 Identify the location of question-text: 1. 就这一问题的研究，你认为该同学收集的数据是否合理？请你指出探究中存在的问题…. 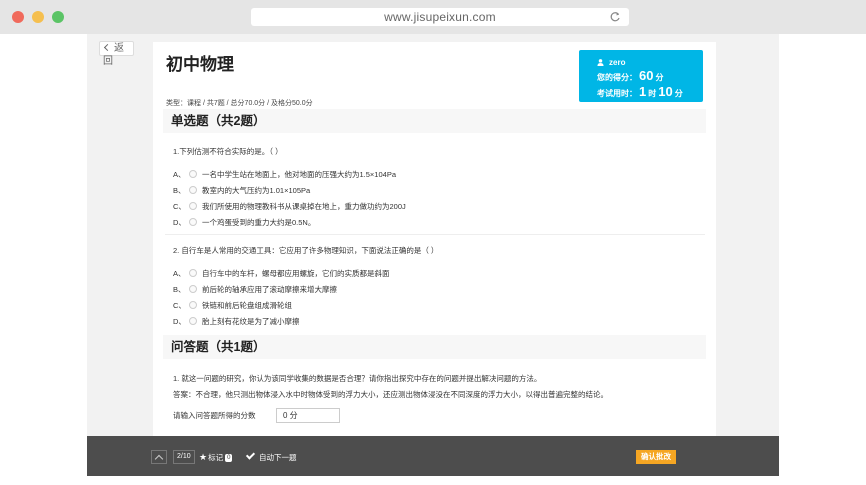
(357, 378).